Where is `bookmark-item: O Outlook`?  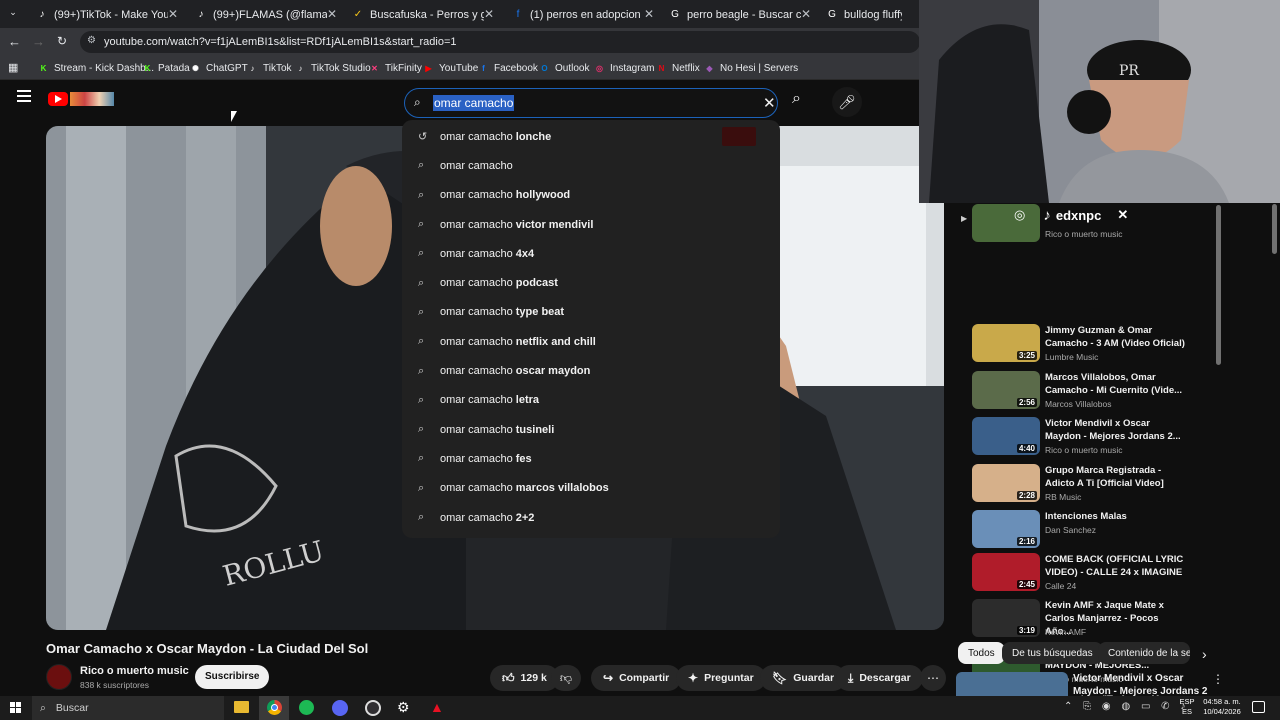 bookmark-item: O Outlook is located at coordinates (564, 68).